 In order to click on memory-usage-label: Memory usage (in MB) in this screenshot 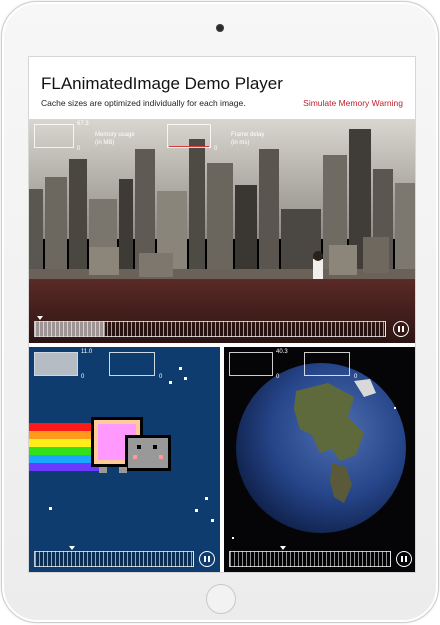, I will do `click(115, 139)`.